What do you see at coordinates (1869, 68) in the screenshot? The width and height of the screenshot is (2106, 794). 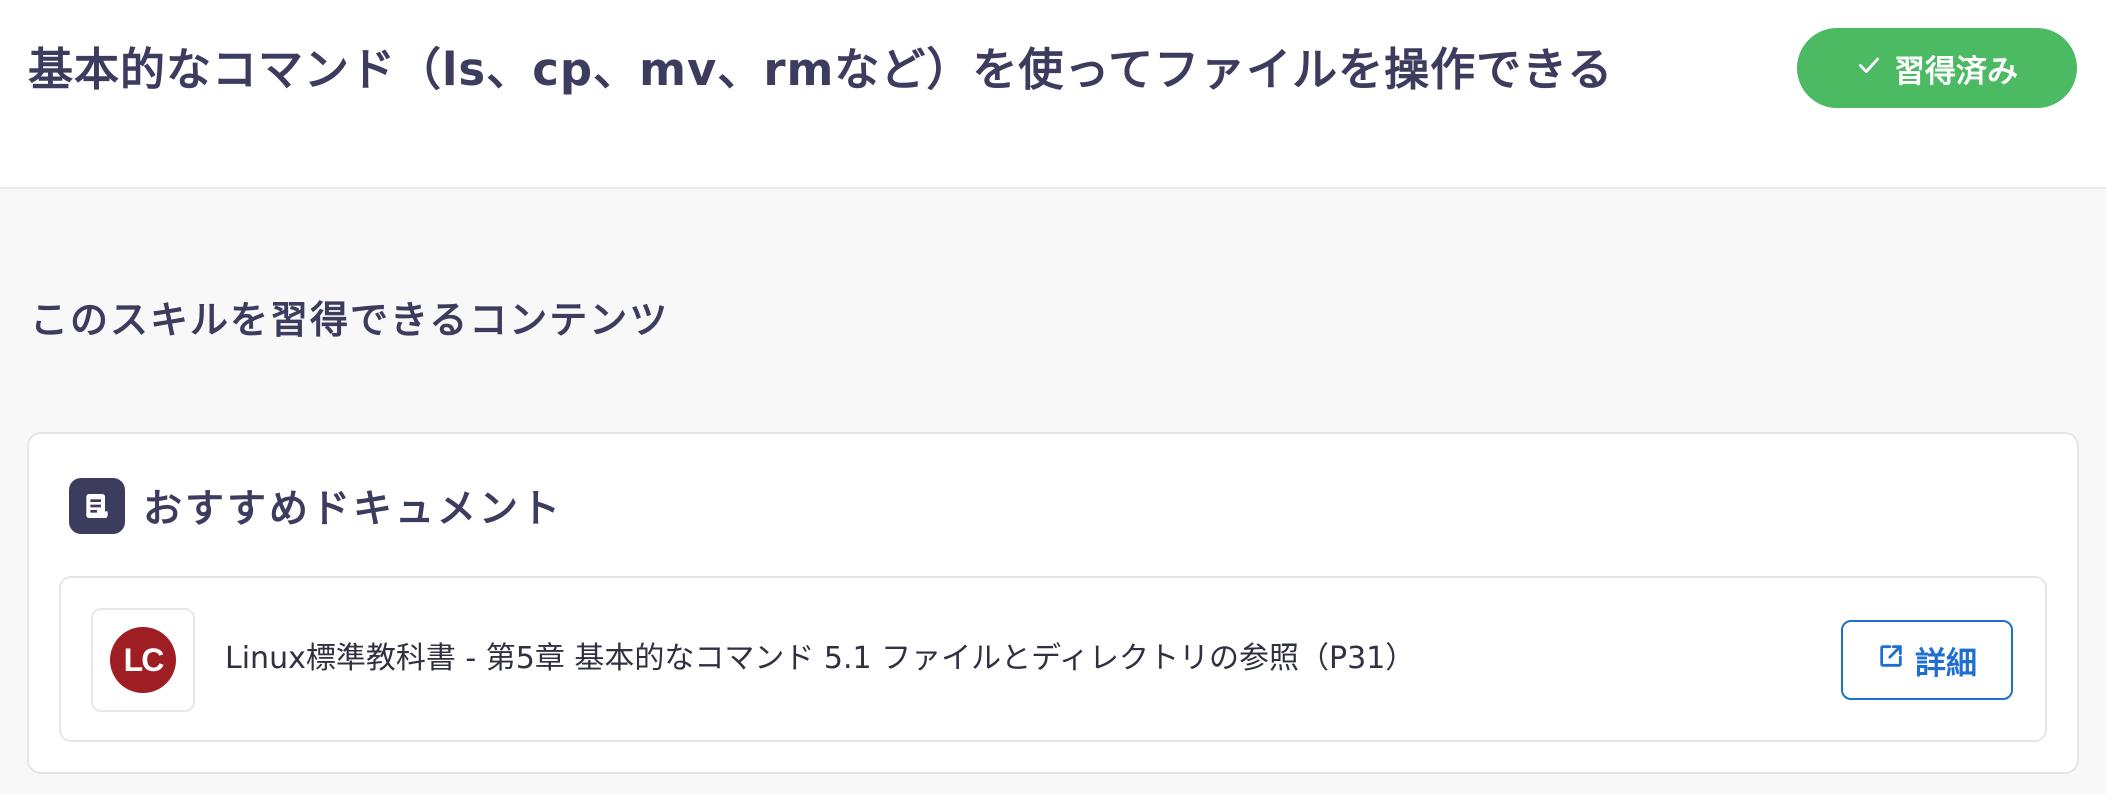 I see `check-icon` at bounding box center [1869, 68].